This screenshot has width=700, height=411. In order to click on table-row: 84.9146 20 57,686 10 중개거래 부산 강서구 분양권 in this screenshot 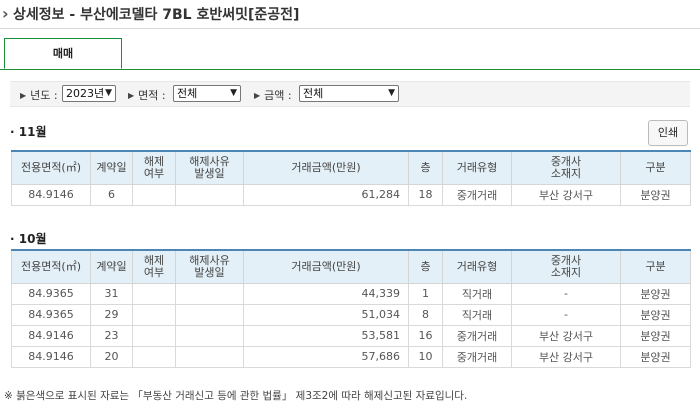, I will do `click(351, 356)`.